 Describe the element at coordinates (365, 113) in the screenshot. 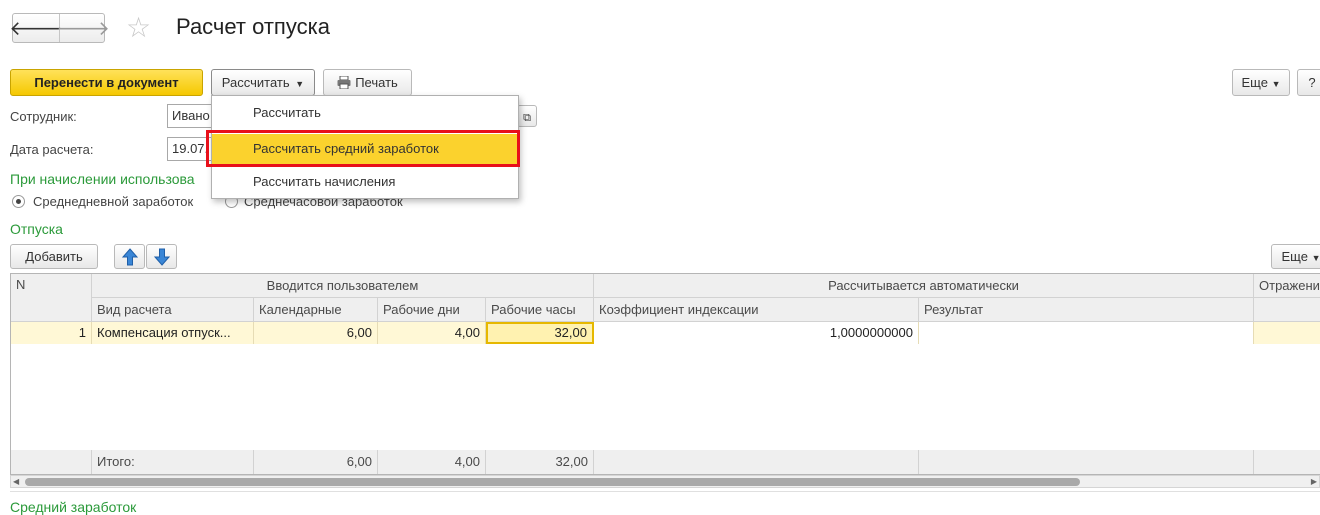

I see `menu-item-calculate: Рассчитать` at that location.